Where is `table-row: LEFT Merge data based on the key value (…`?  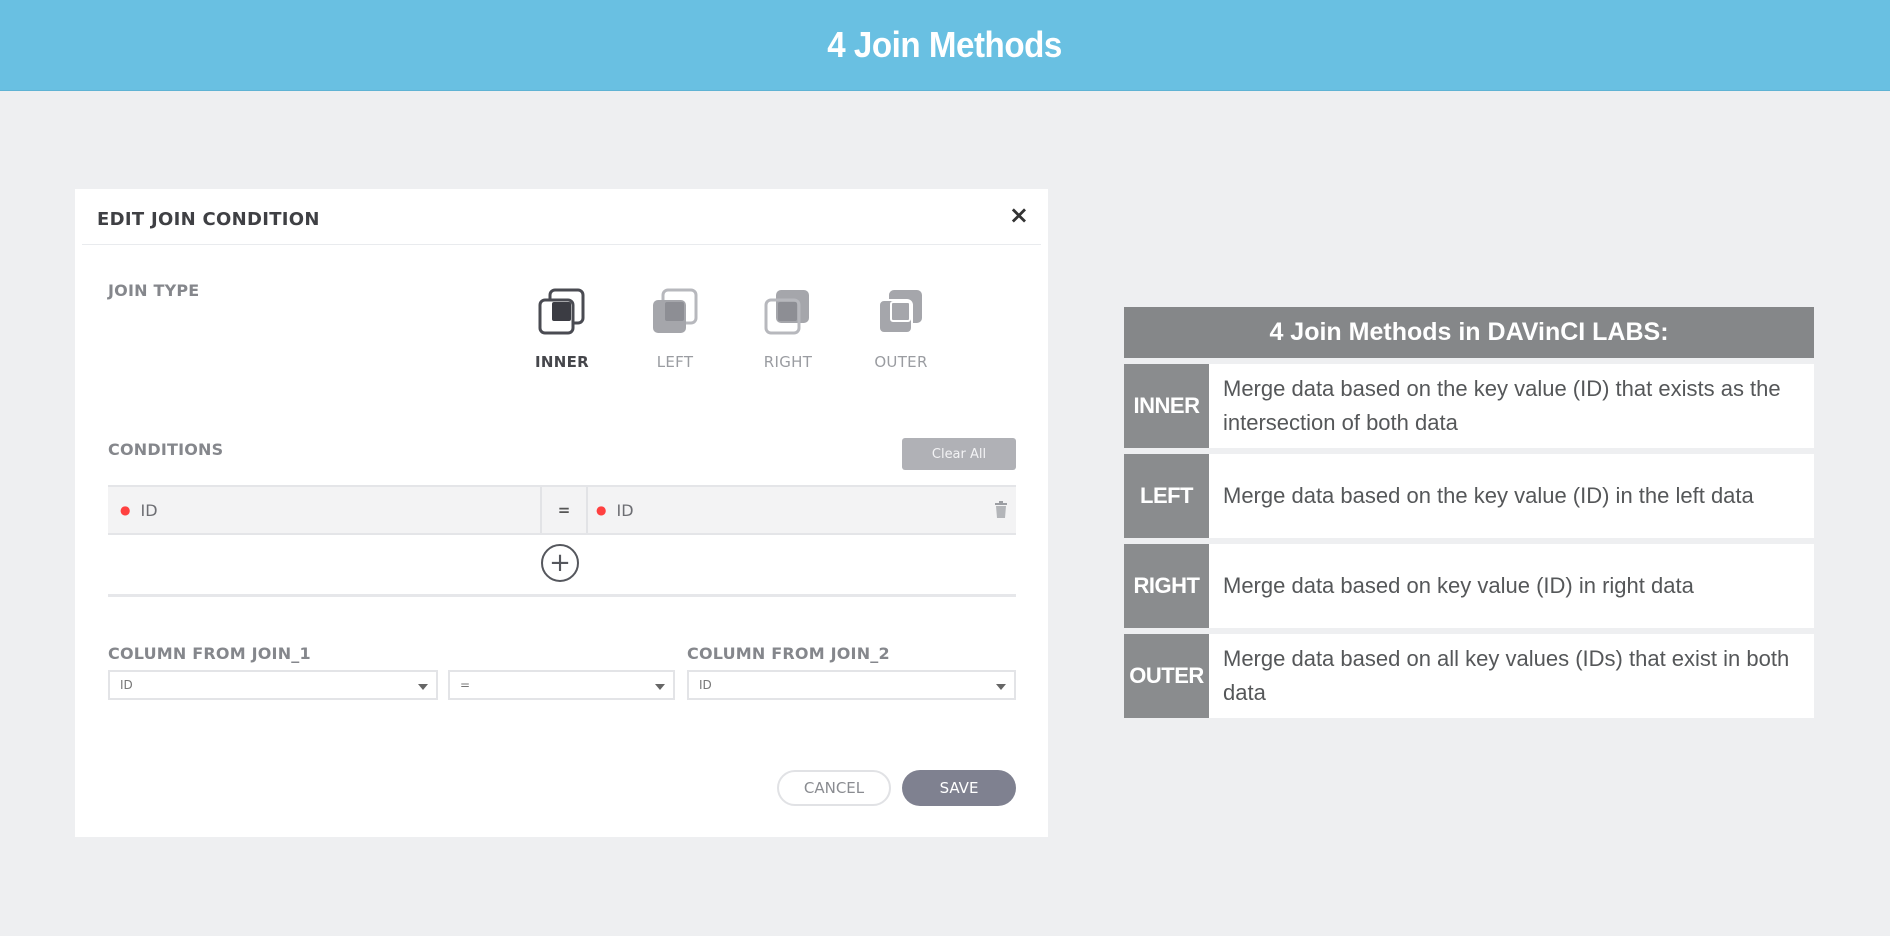 table-row: LEFT Merge data based on the key value (… is located at coordinates (1469, 496).